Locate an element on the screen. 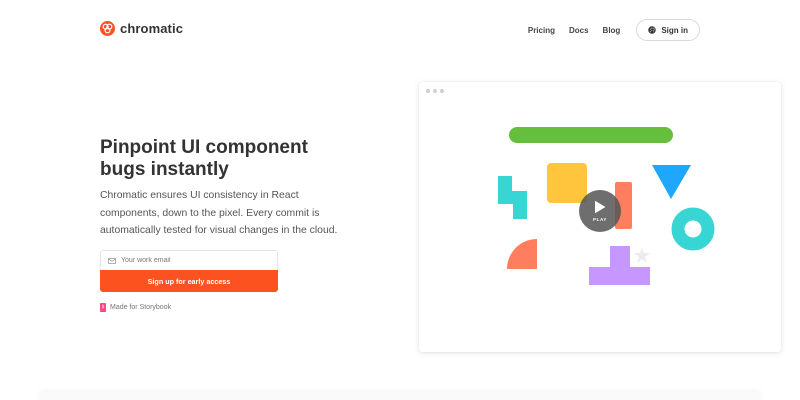  blue-triangle-shape is located at coordinates (671, 182).